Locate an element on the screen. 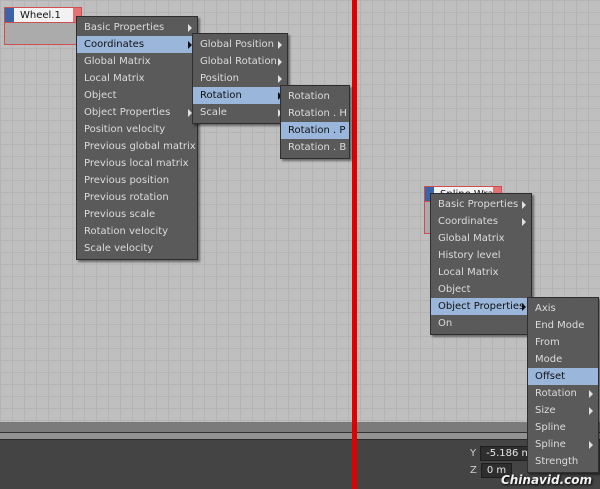 The width and height of the screenshot is (600, 489). menu-item-label: Previous global matrix is located at coordinates (140, 146).